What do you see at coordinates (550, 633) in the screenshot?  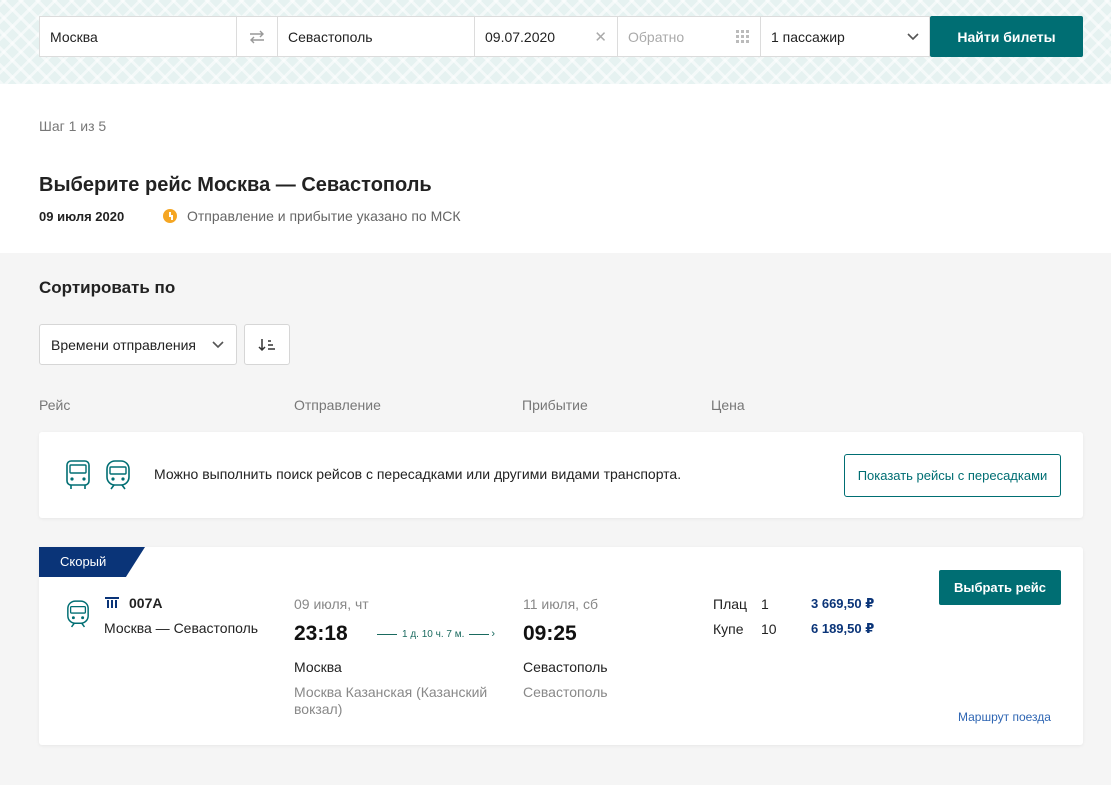 I see `arrival-time: 09:25` at bounding box center [550, 633].